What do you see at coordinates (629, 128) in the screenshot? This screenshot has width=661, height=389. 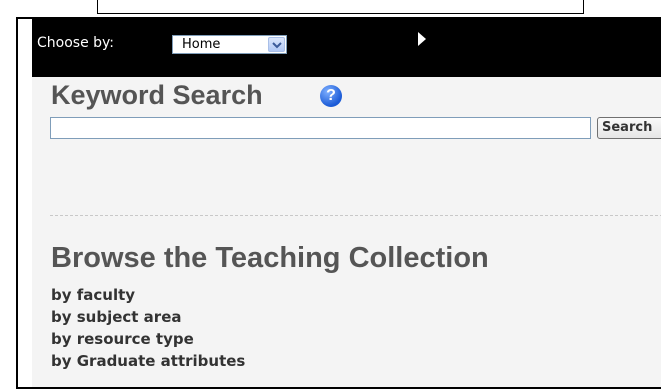 I see `search-button: Search` at bounding box center [629, 128].